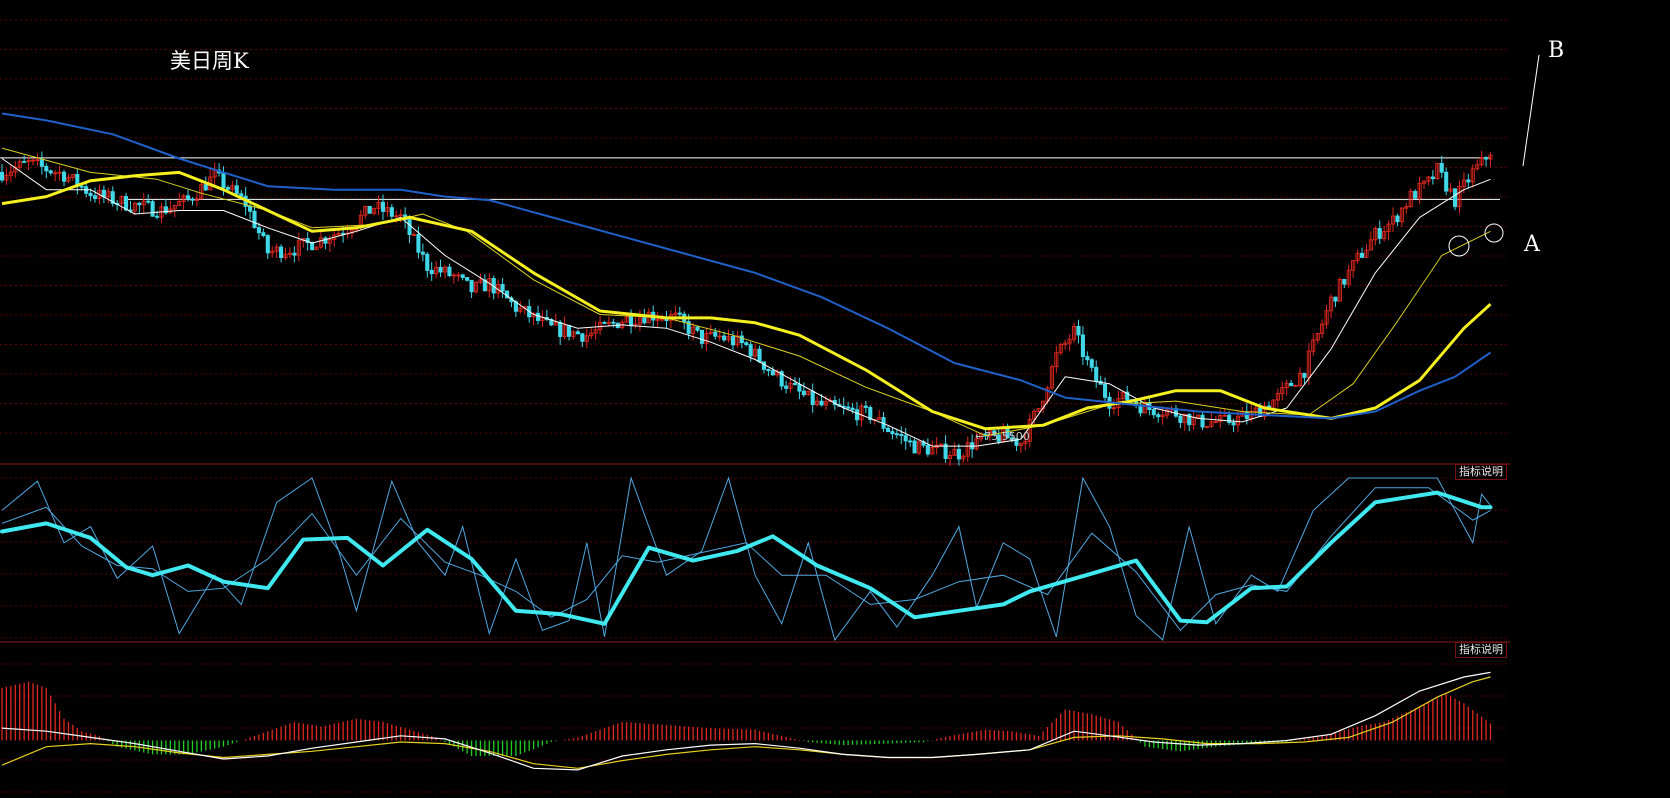  Describe the element at coordinates (209, 61) in the screenshot. I see `chart-title: 美日周K` at that location.